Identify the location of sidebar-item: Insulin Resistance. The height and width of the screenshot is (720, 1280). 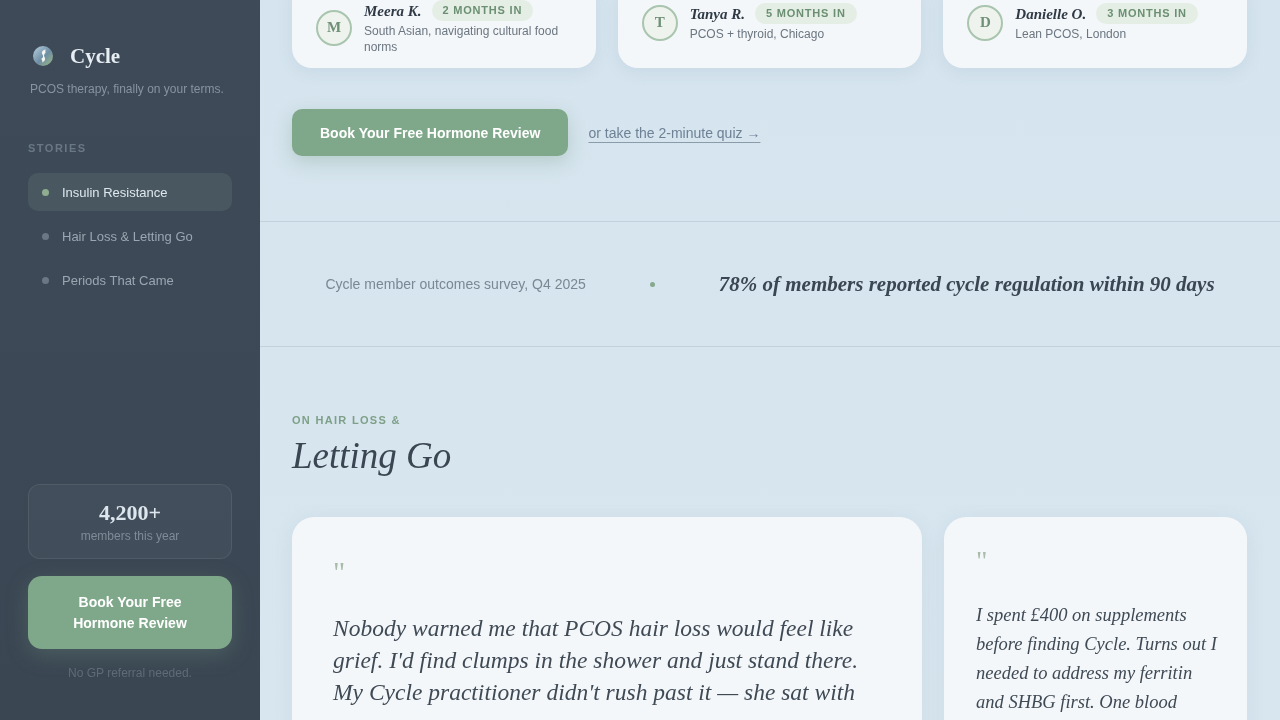
(130, 192).